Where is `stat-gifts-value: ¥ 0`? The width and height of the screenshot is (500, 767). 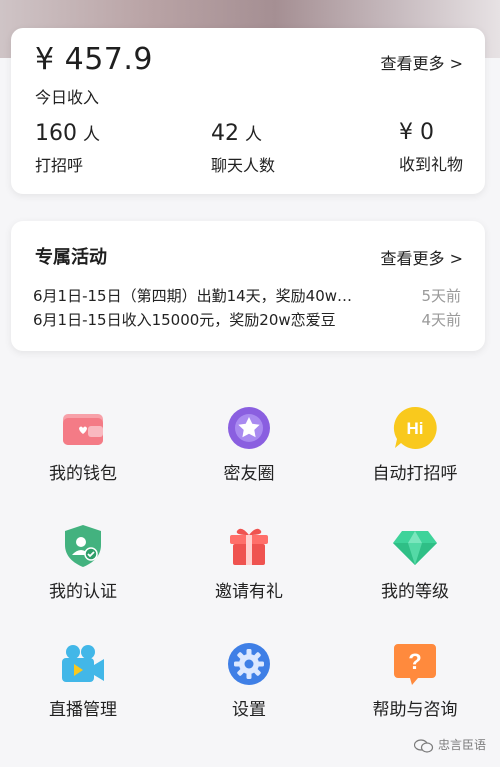 stat-gifts-value: ¥ 0 is located at coordinates (416, 132).